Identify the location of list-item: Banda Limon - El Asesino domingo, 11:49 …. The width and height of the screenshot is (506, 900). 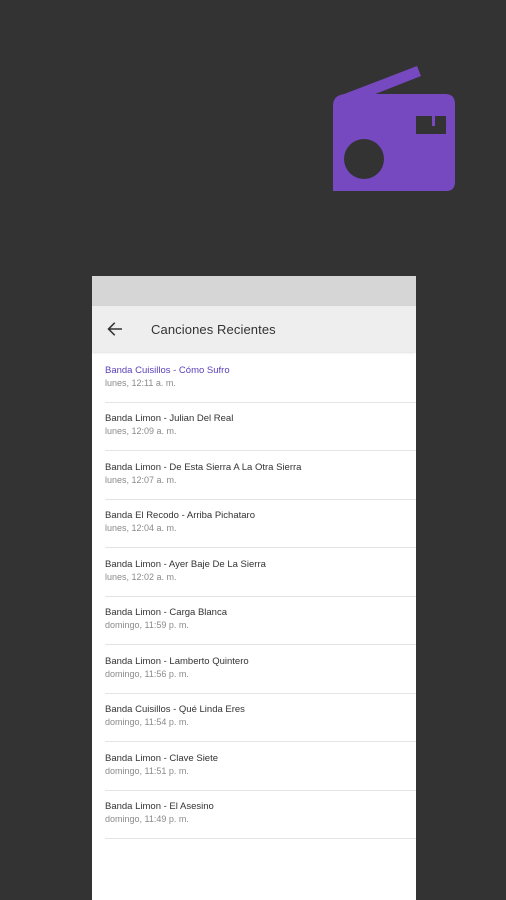
(260, 815).